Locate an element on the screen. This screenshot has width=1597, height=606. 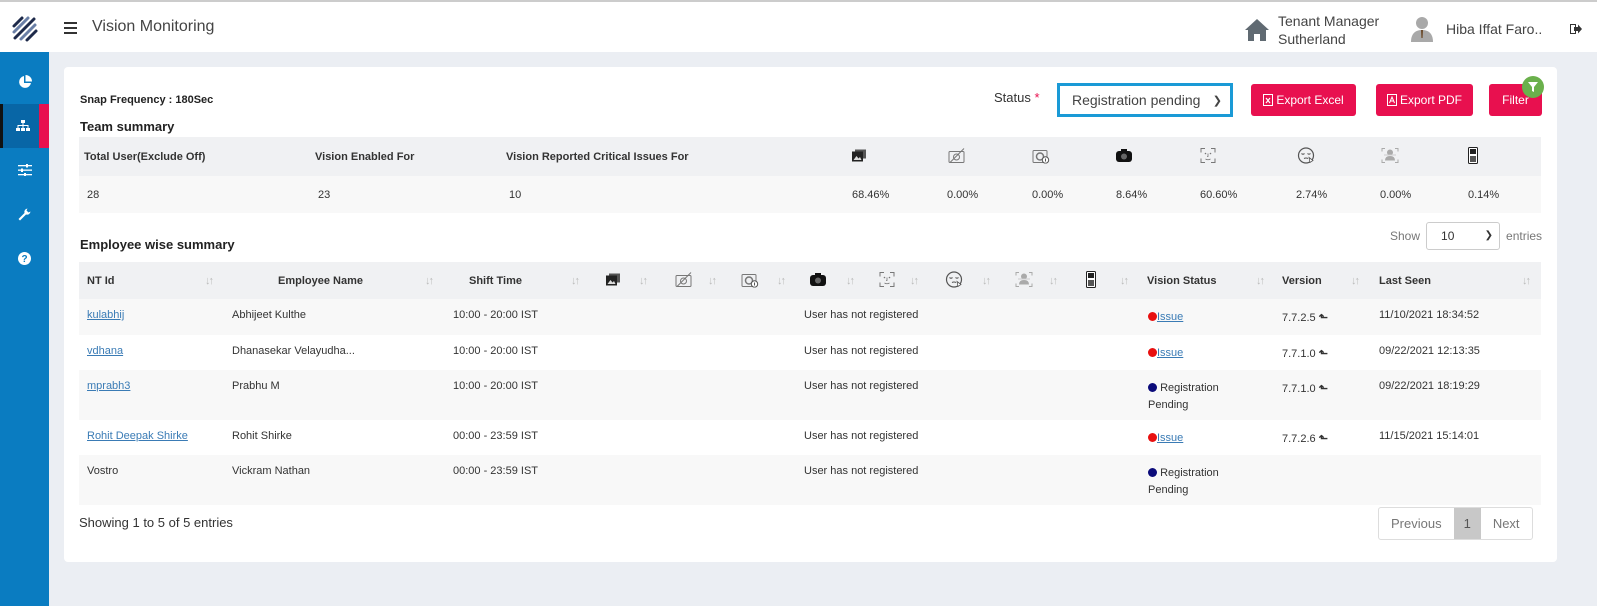
sidebar-item-dashboard is located at coordinates (24, 82).